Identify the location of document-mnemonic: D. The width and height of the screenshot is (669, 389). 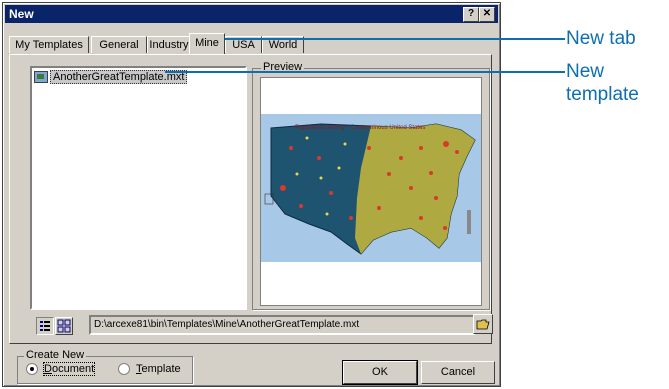
(48, 369).